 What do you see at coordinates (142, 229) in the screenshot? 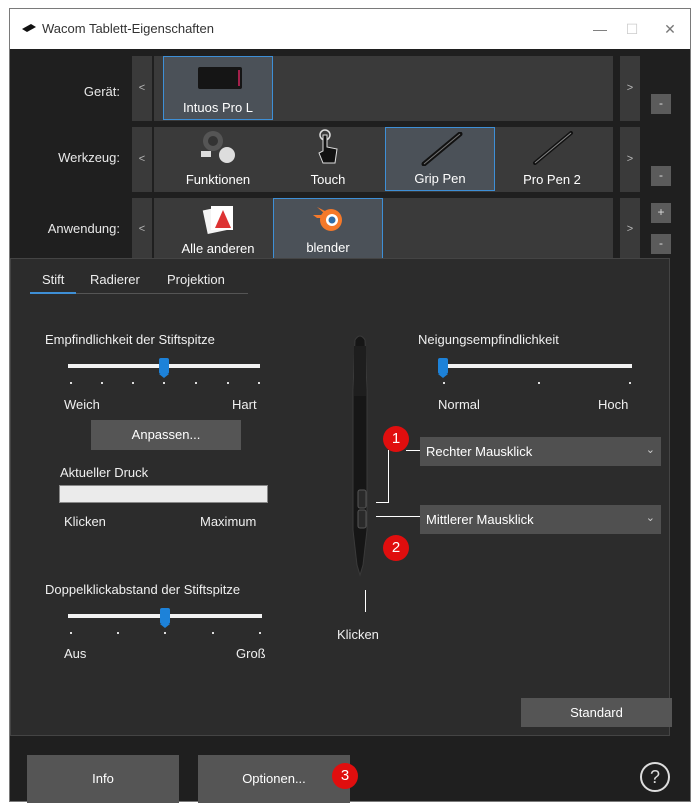
I see `app-scroll-left: <` at bounding box center [142, 229].